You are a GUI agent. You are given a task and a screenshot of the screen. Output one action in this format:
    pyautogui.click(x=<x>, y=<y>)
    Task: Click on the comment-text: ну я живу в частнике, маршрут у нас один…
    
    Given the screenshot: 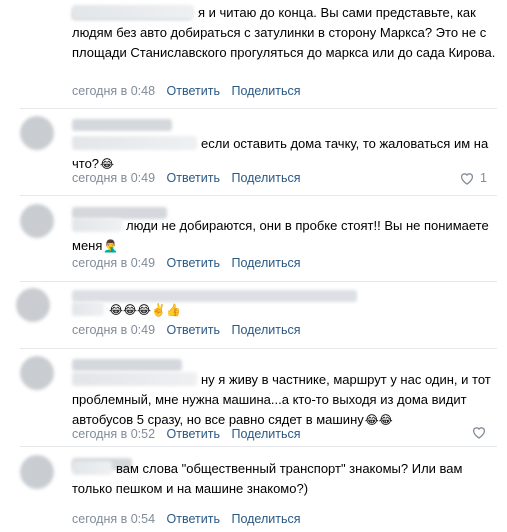 What is the action you would take?
    pyautogui.click(x=284, y=400)
    